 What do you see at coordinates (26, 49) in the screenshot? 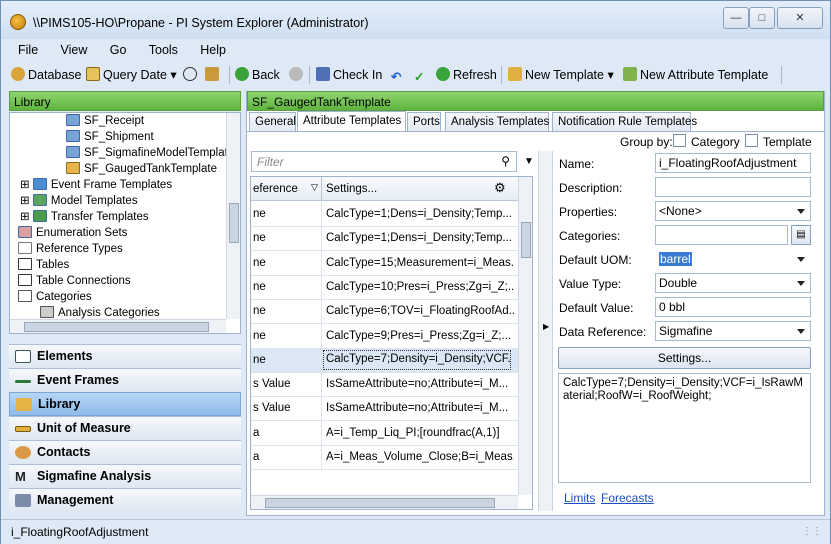
I see `menu-file: File` at bounding box center [26, 49].